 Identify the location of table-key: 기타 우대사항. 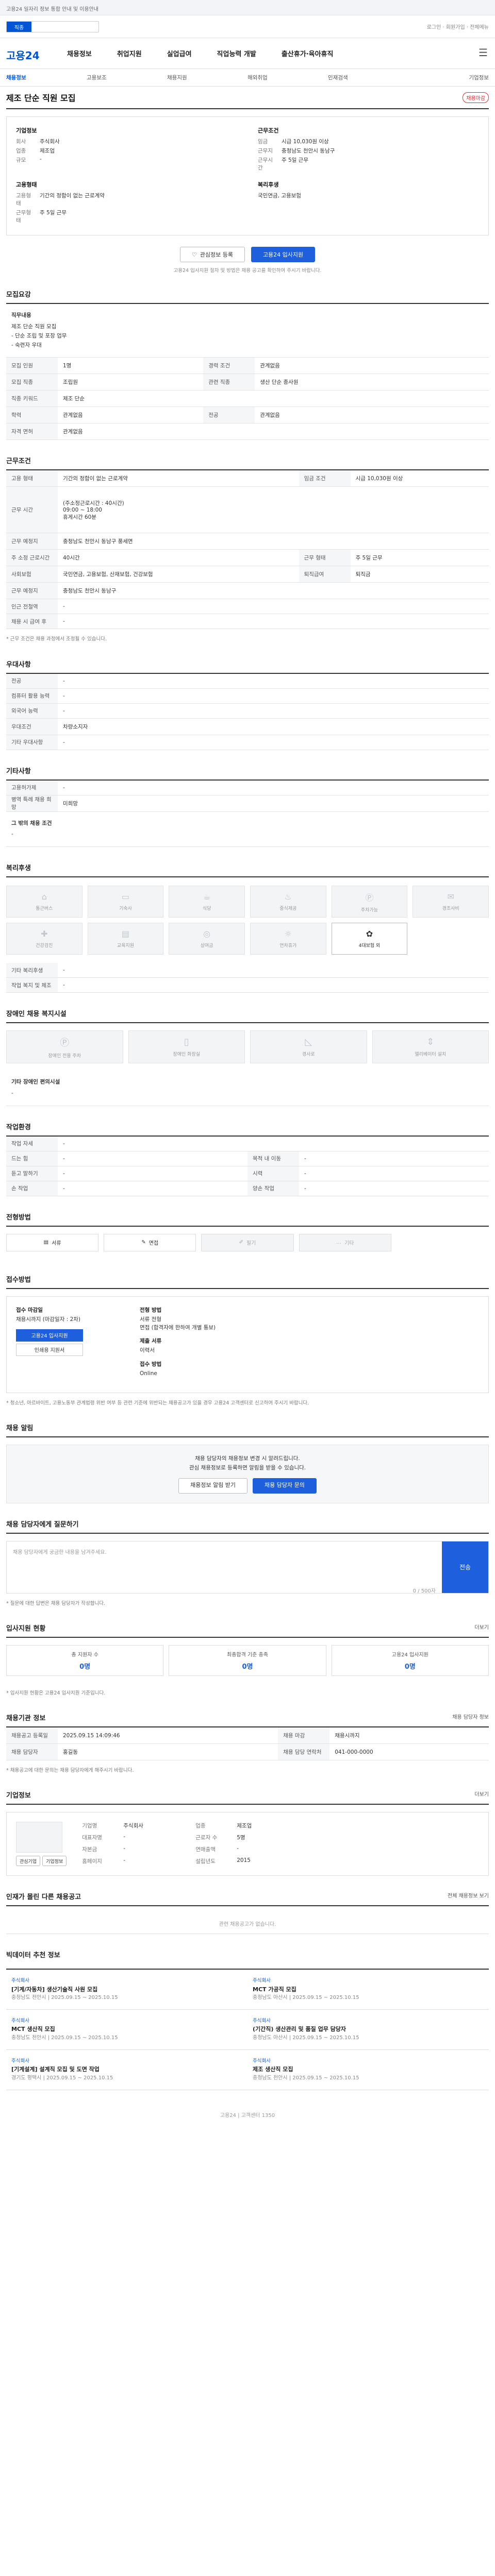
(32, 742).